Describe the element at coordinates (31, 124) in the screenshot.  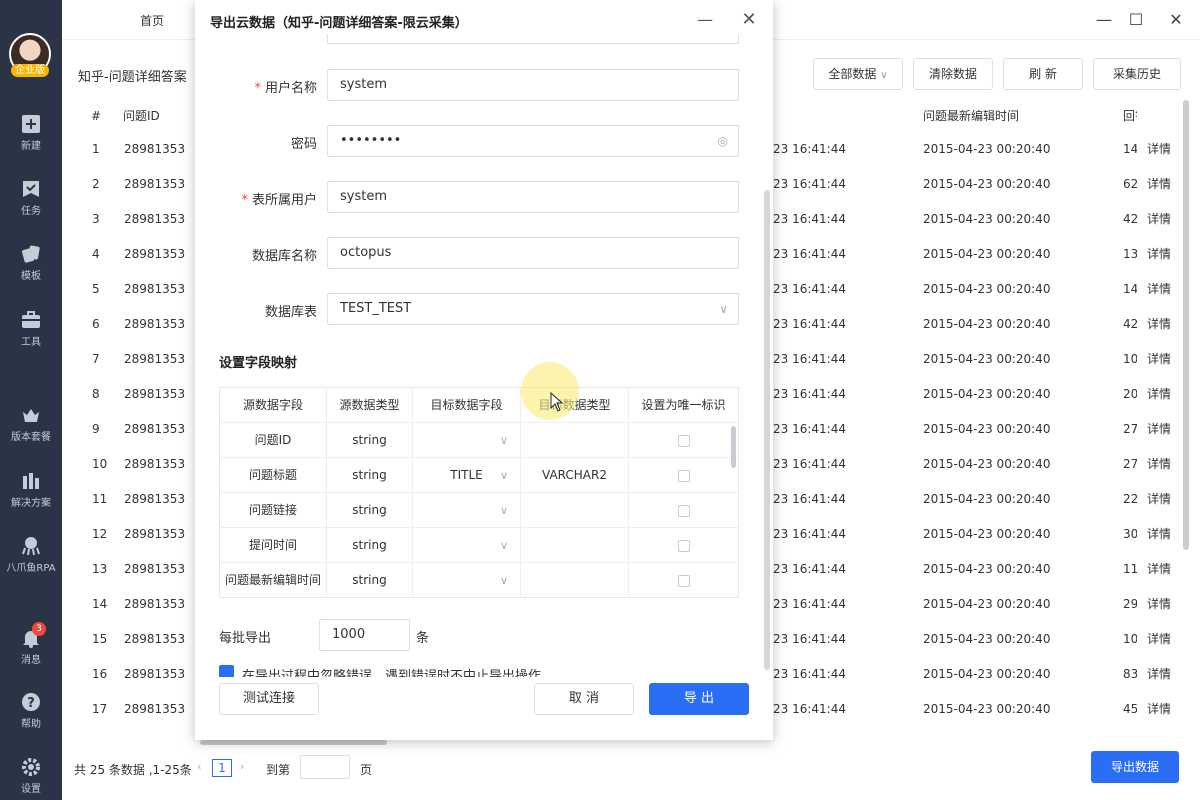
I see `plus-square-icon` at that location.